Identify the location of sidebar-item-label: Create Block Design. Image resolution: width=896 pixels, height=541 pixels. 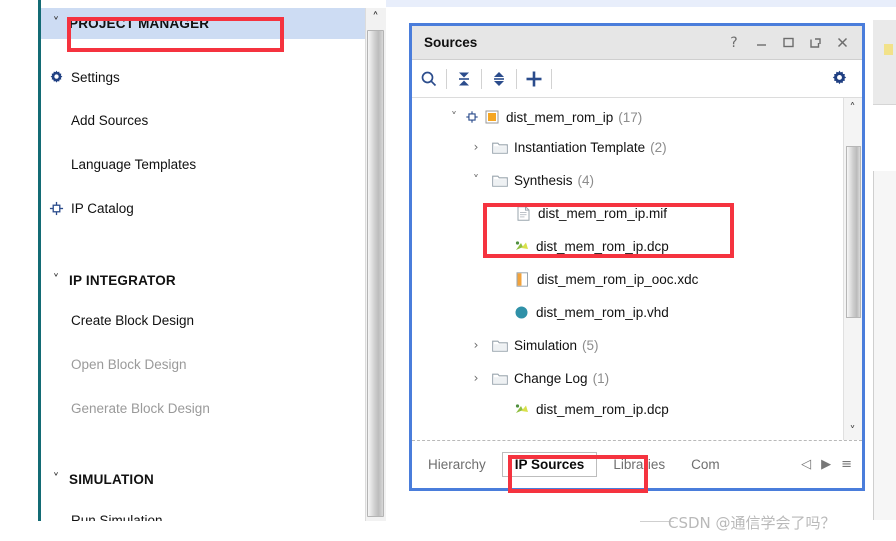
(133, 320).